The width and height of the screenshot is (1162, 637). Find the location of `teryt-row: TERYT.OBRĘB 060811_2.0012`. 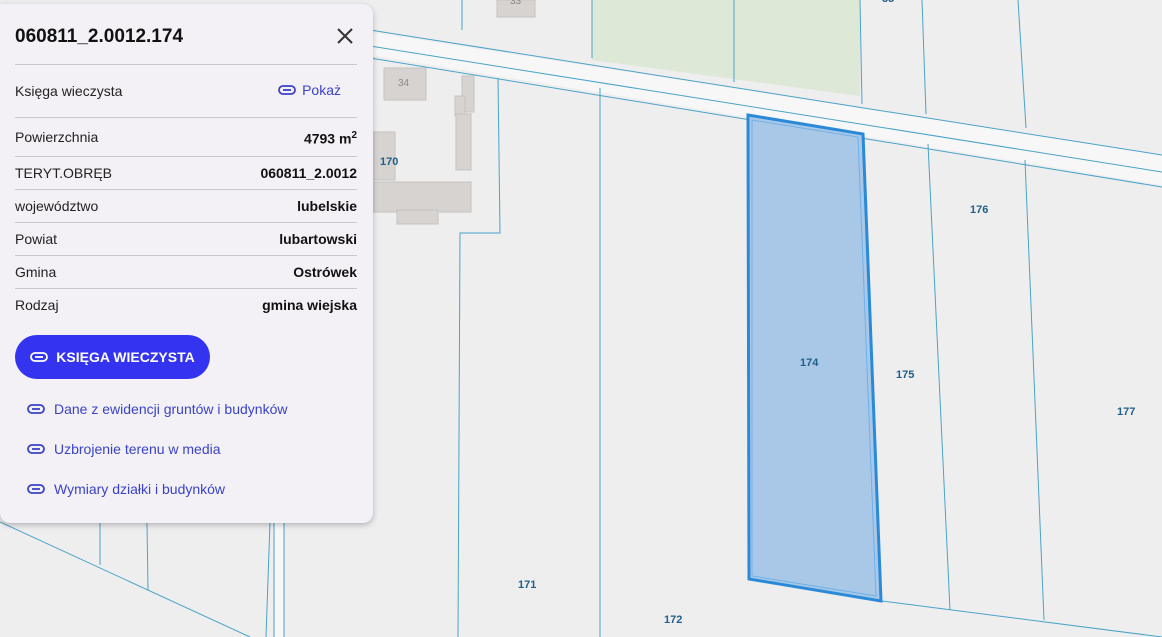

teryt-row: TERYT.OBRĘB 060811_2.0012 is located at coordinates (186, 173).